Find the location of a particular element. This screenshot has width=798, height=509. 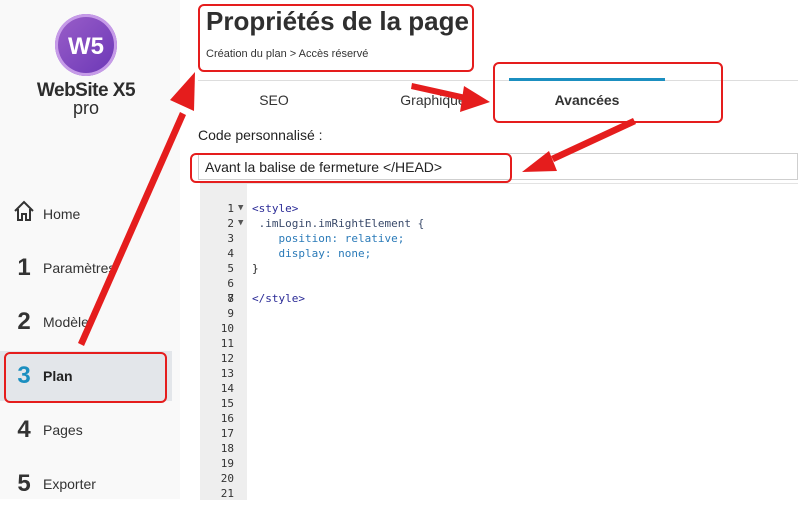

custom-code-label: Code personnalisé : is located at coordinates (260, 135).